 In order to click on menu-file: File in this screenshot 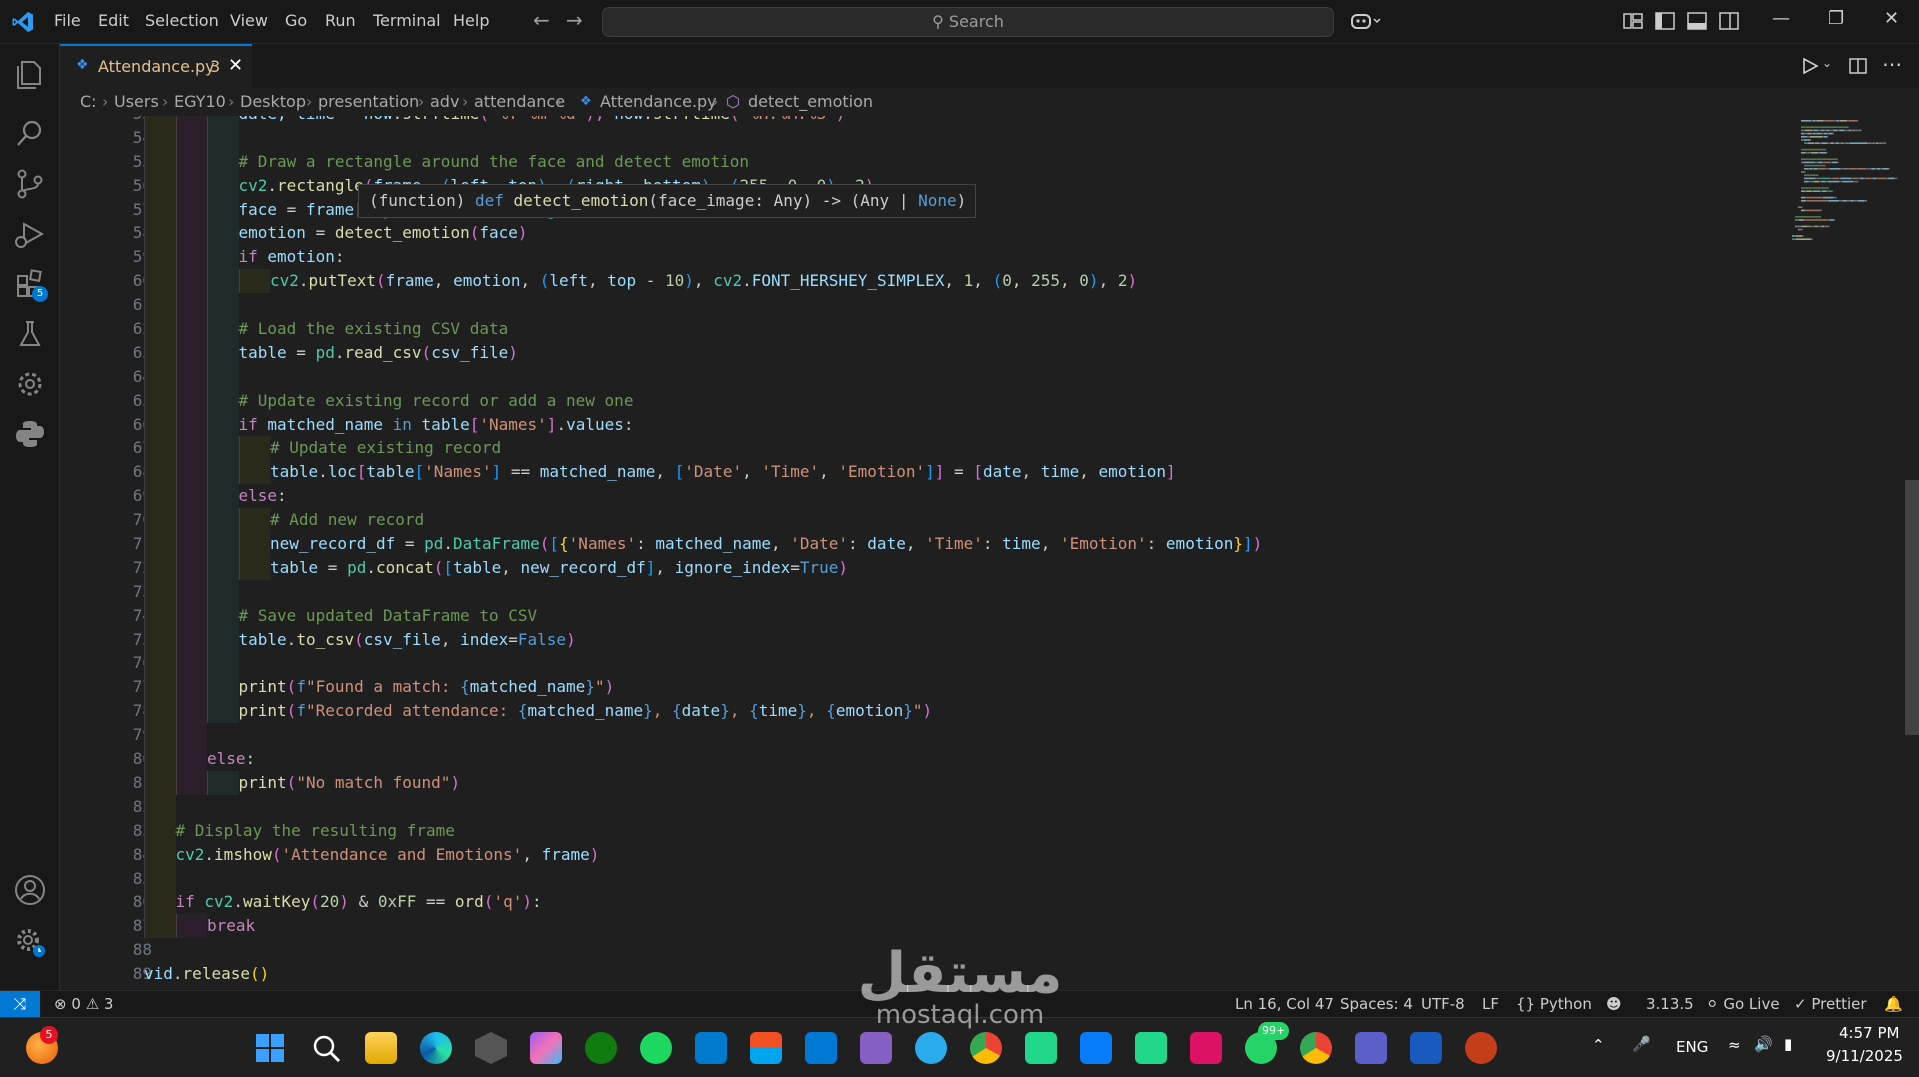, I will do `click(67, 20)`.